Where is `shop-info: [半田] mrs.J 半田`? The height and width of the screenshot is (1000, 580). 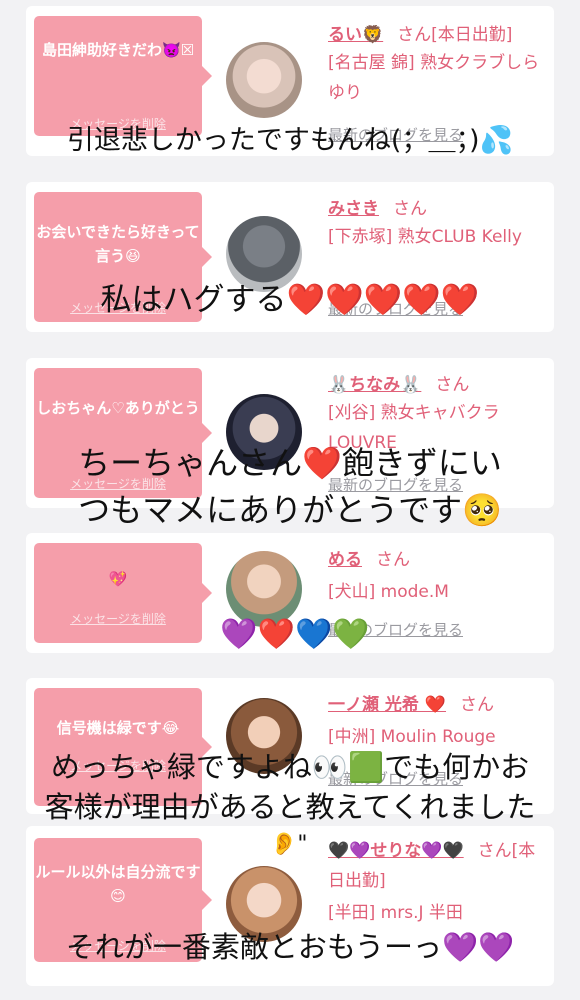 shop-info: [半田] mrs.J 半田 is located at coordinates (395, 913).